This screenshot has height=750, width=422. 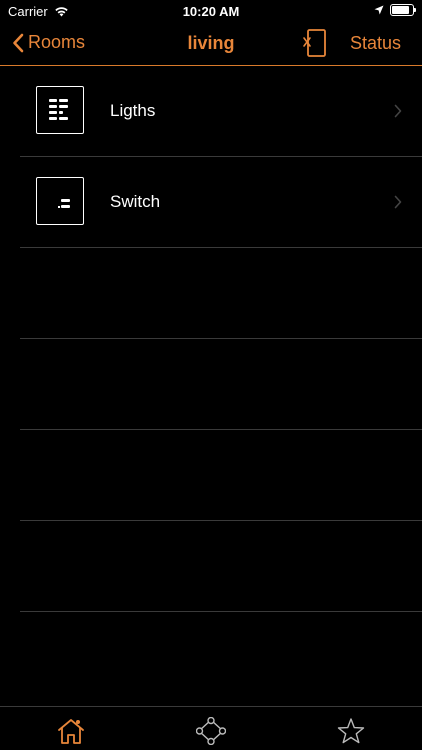 What do you see at coordinates (135, 201) in the screenshot?
I see `list-item-label: Switch` at bounding box center [135, 201].